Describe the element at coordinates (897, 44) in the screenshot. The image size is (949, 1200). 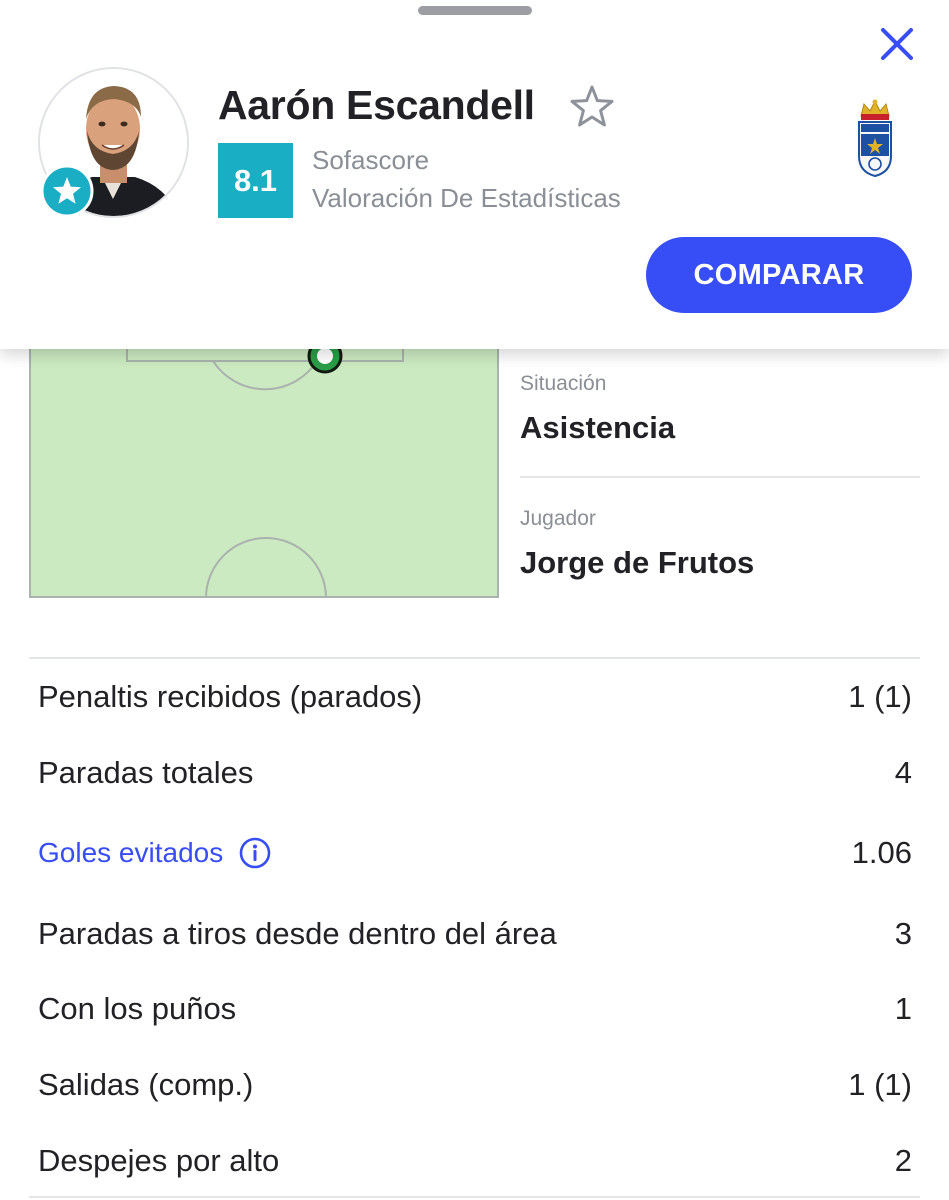
I see `close-icon` at that location.